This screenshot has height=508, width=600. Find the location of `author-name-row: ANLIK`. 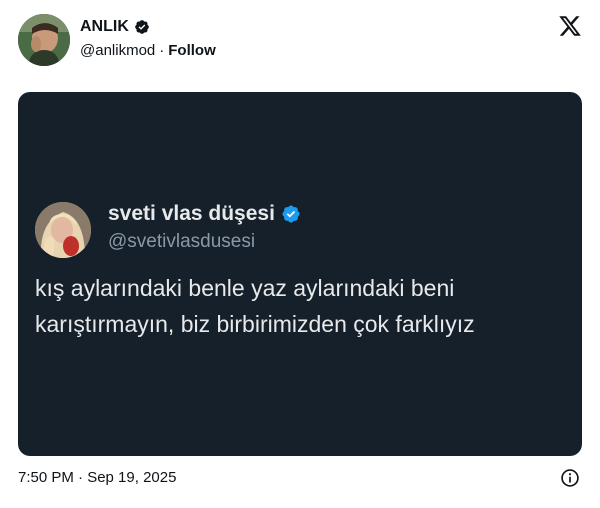

author-name-row: ANLIK is located at coordinates (115, 27).